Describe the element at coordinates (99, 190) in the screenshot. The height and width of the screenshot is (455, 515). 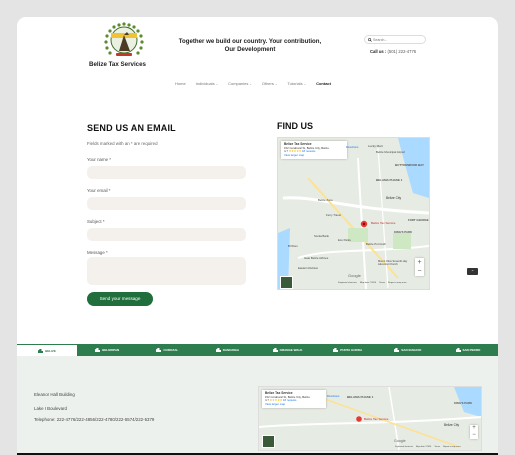
I see `email-label: Your email *` at that location.